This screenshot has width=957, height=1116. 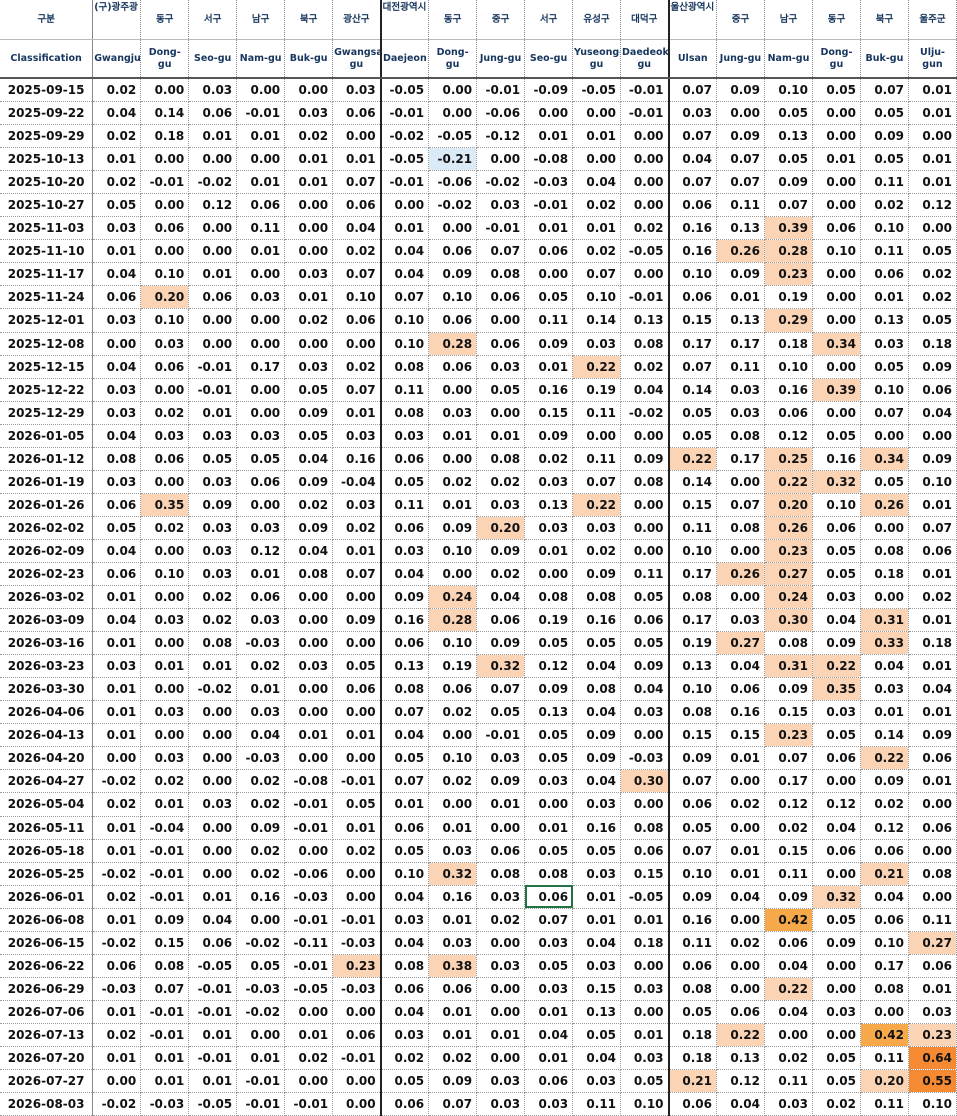 I want to click on table-cell: 0.14, so click(x=884, y=735).